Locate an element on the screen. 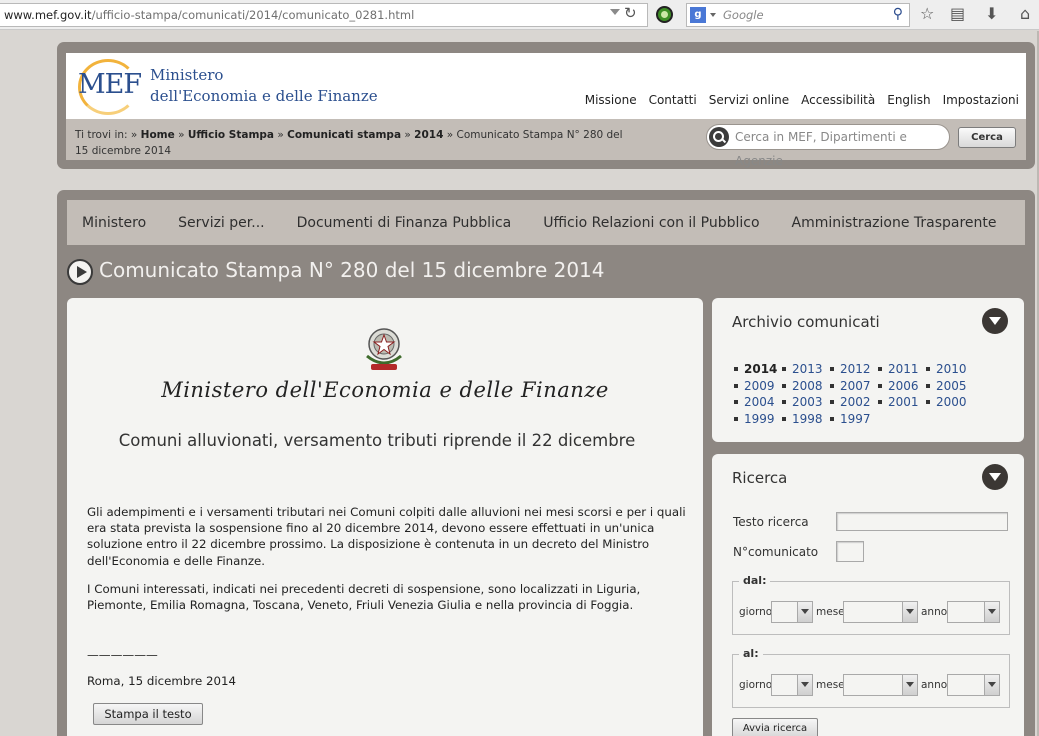 The image size is (1039, 736). breadcrumb-prefix: Ti trovi in: » is located at coordinates (106, 135).